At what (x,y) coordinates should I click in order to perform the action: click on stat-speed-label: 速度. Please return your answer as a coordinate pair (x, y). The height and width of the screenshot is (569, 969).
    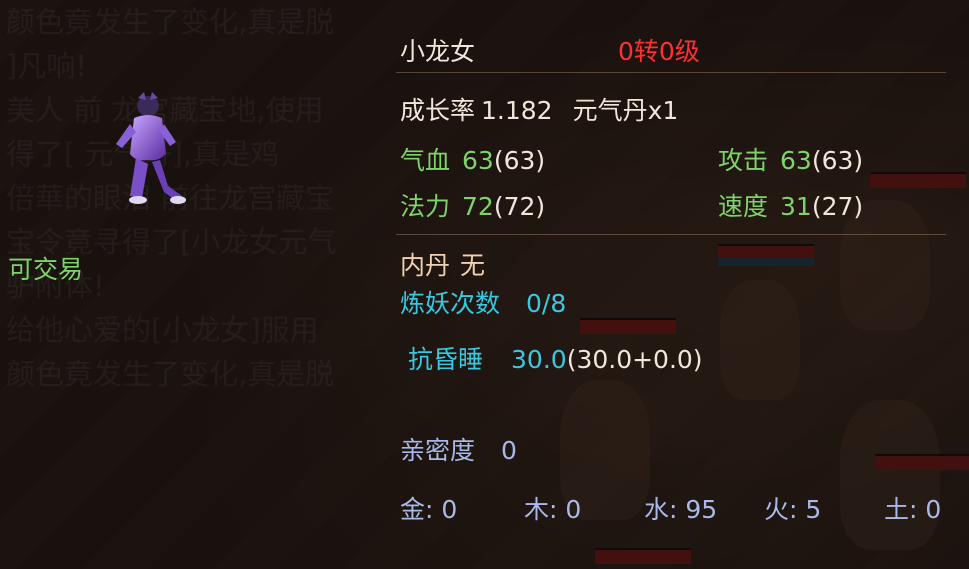
    Looking at the image, I should click on (743, 206).